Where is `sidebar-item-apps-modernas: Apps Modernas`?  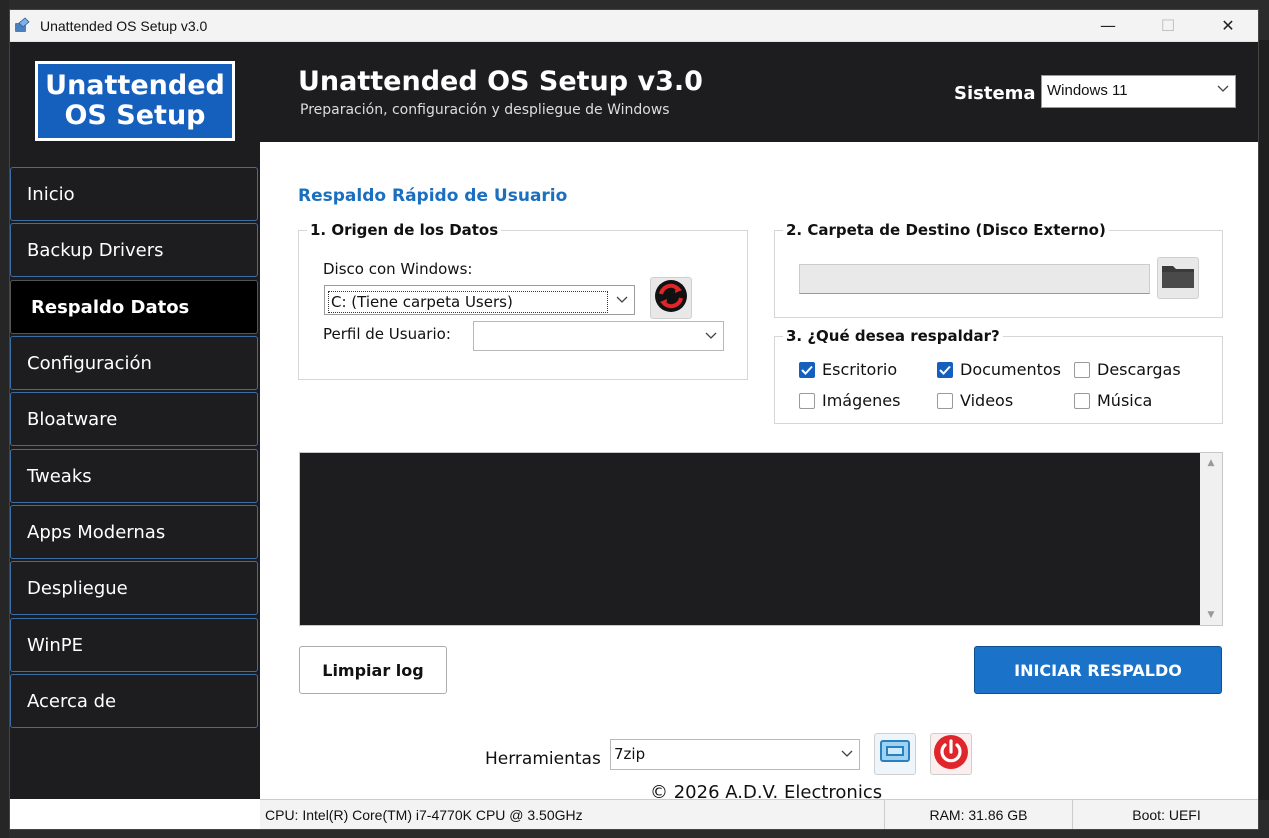
sidebar-item-apps-modernas: Apps Modernas is located at coordinates (134, 532).